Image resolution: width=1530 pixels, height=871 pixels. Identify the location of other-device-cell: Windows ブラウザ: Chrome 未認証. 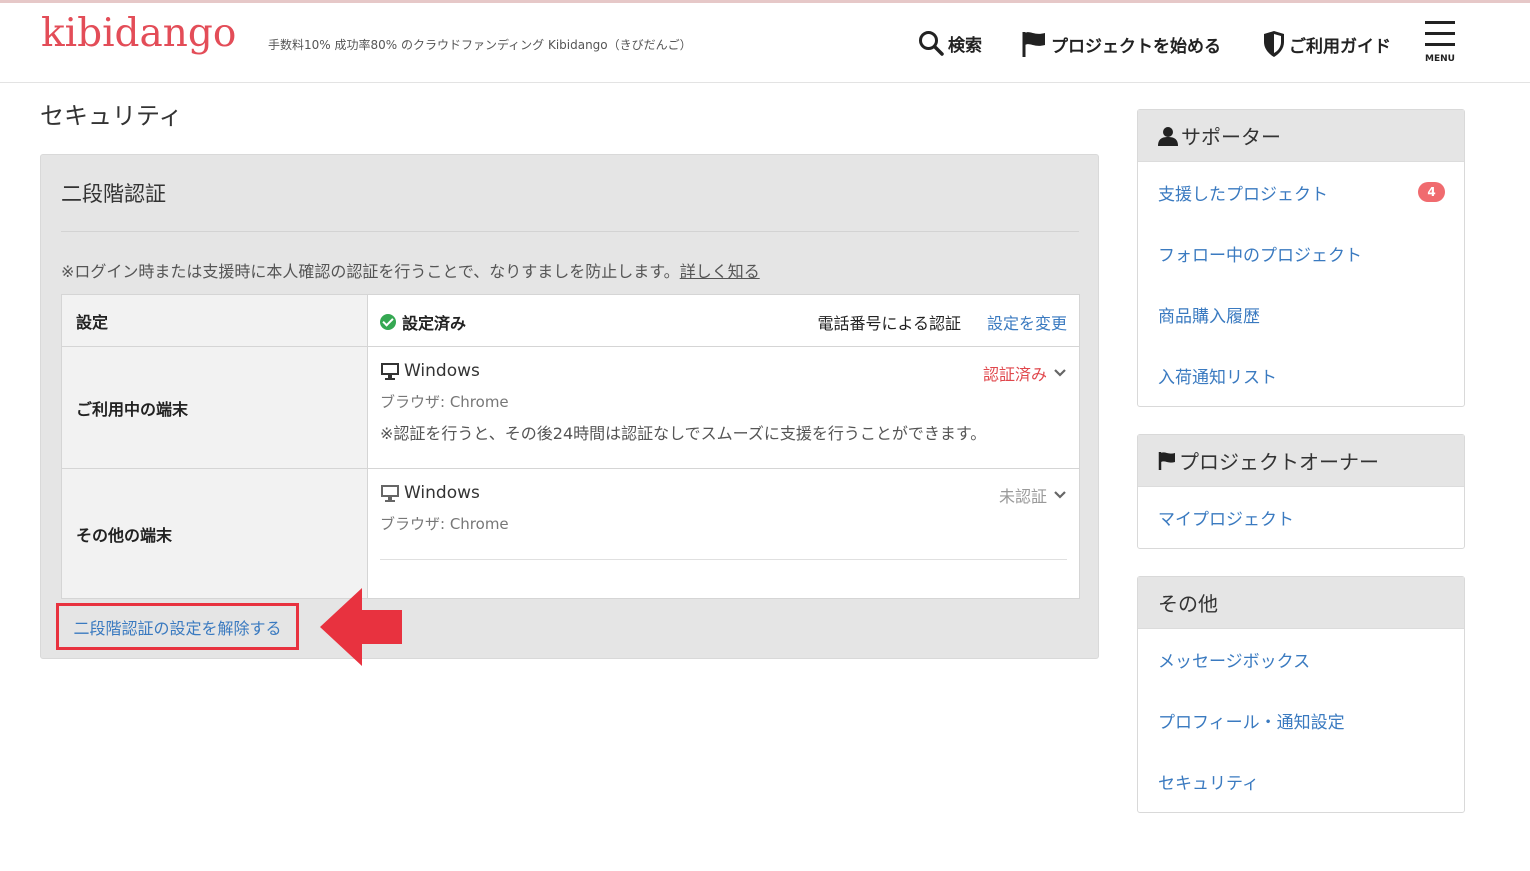
(723, 533).